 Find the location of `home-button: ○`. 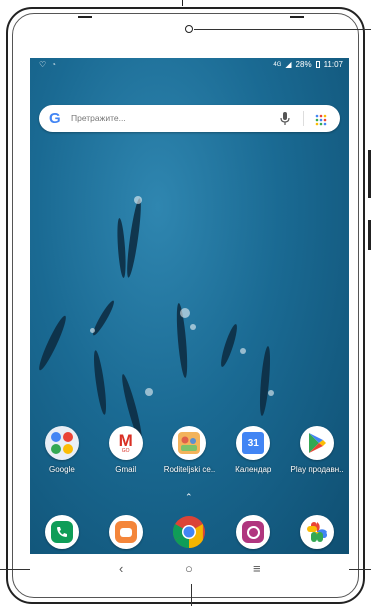

home-button: ○ is located at coordinates (189, 568).